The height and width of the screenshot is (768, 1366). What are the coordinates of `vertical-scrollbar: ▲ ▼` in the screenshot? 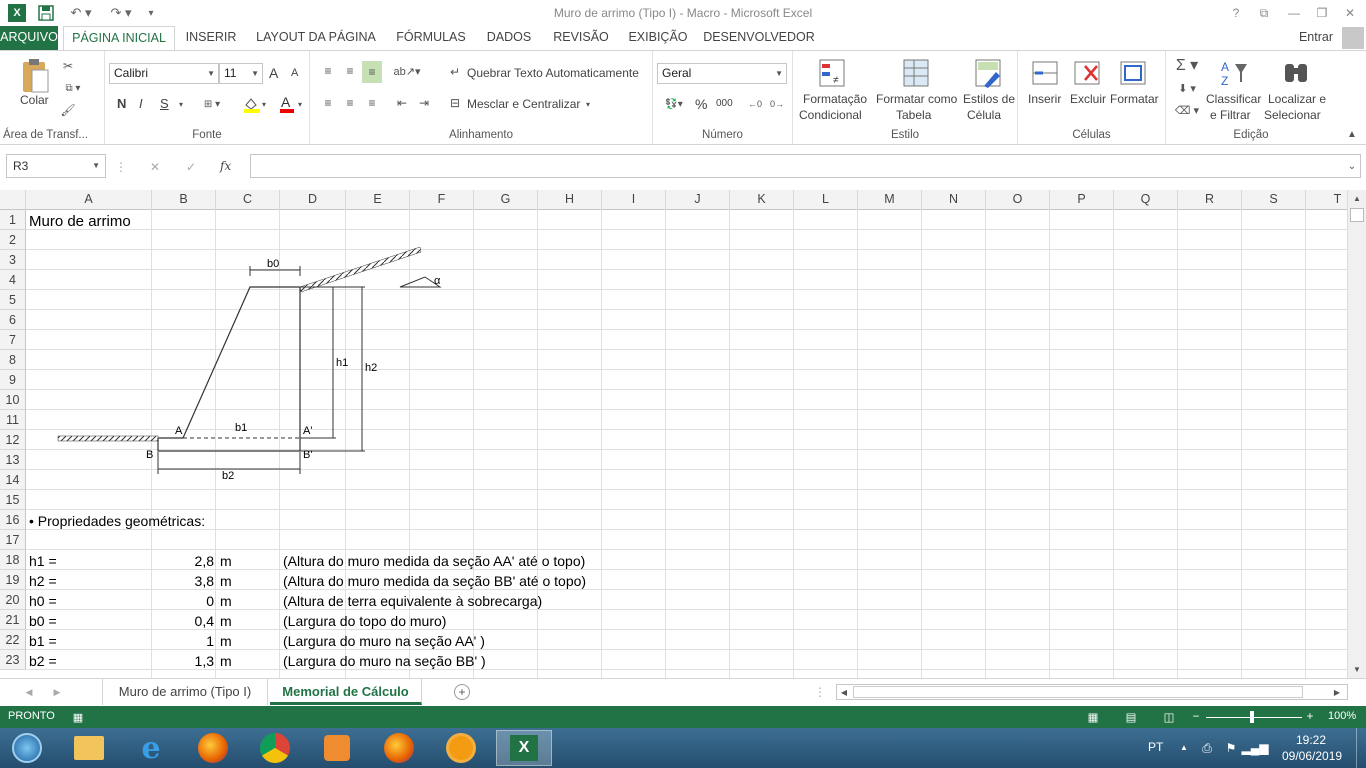 It's located at (1356, 434).